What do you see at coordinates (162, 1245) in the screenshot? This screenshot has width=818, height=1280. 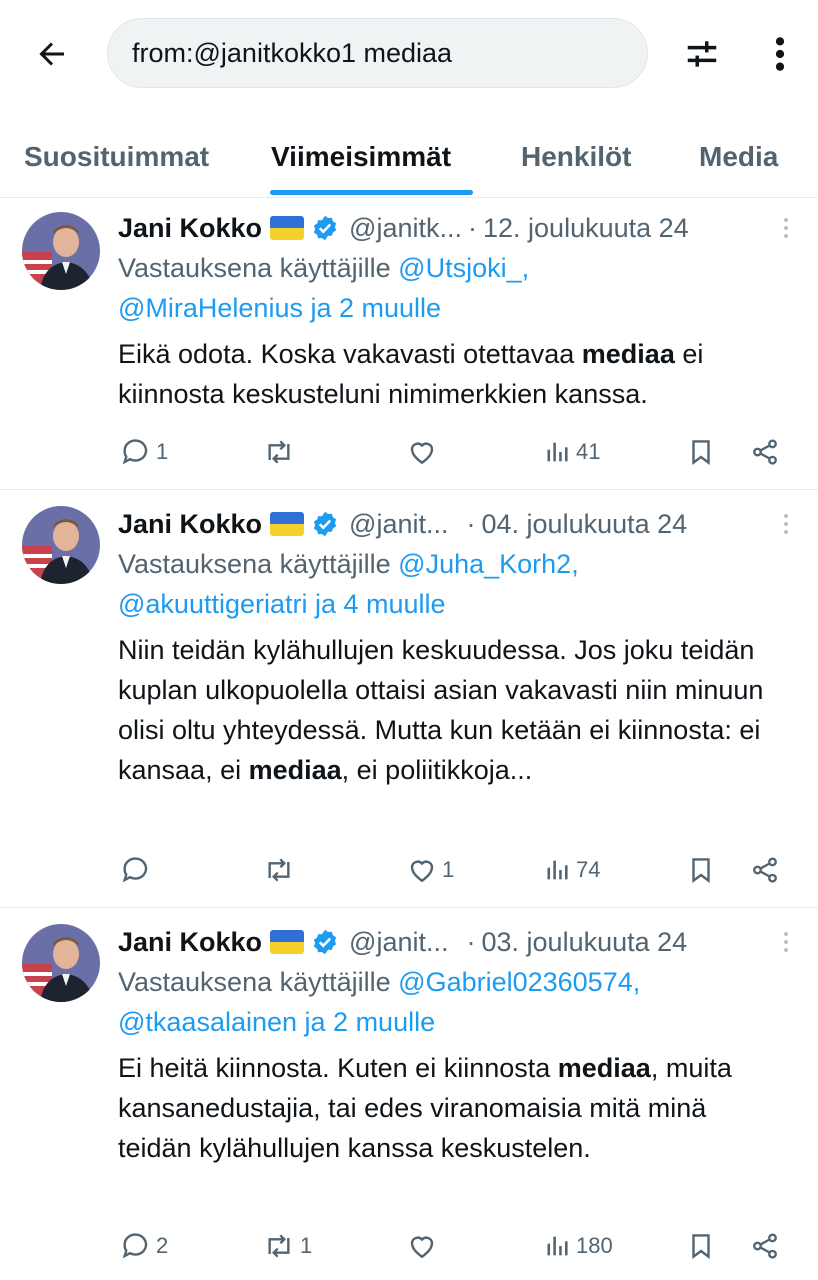 I see `reply-count: 2` at bounding box center [162, 1245].